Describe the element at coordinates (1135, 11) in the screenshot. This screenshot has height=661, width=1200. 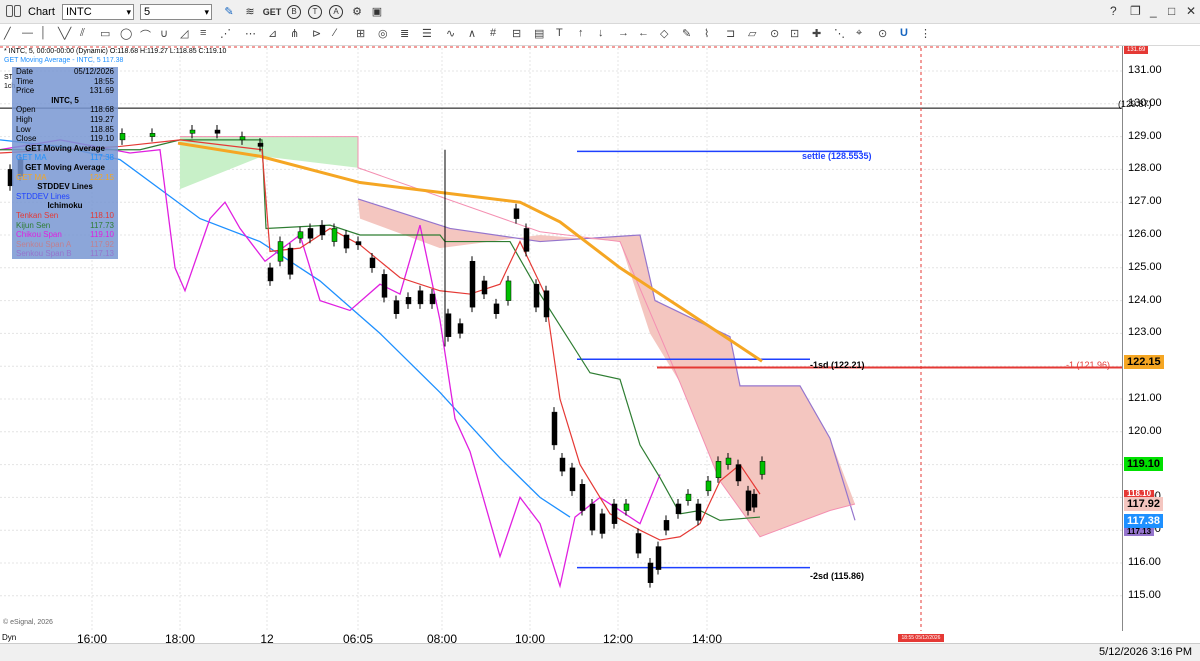
I see `restore-window-icon: ❐` at that location.